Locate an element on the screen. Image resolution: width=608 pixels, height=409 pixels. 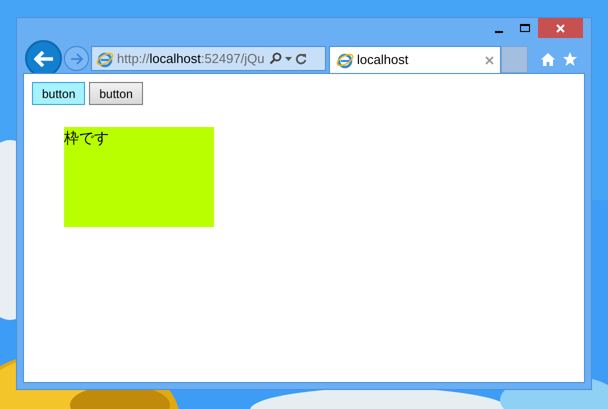
close-button is located at coordinates (560, 28).